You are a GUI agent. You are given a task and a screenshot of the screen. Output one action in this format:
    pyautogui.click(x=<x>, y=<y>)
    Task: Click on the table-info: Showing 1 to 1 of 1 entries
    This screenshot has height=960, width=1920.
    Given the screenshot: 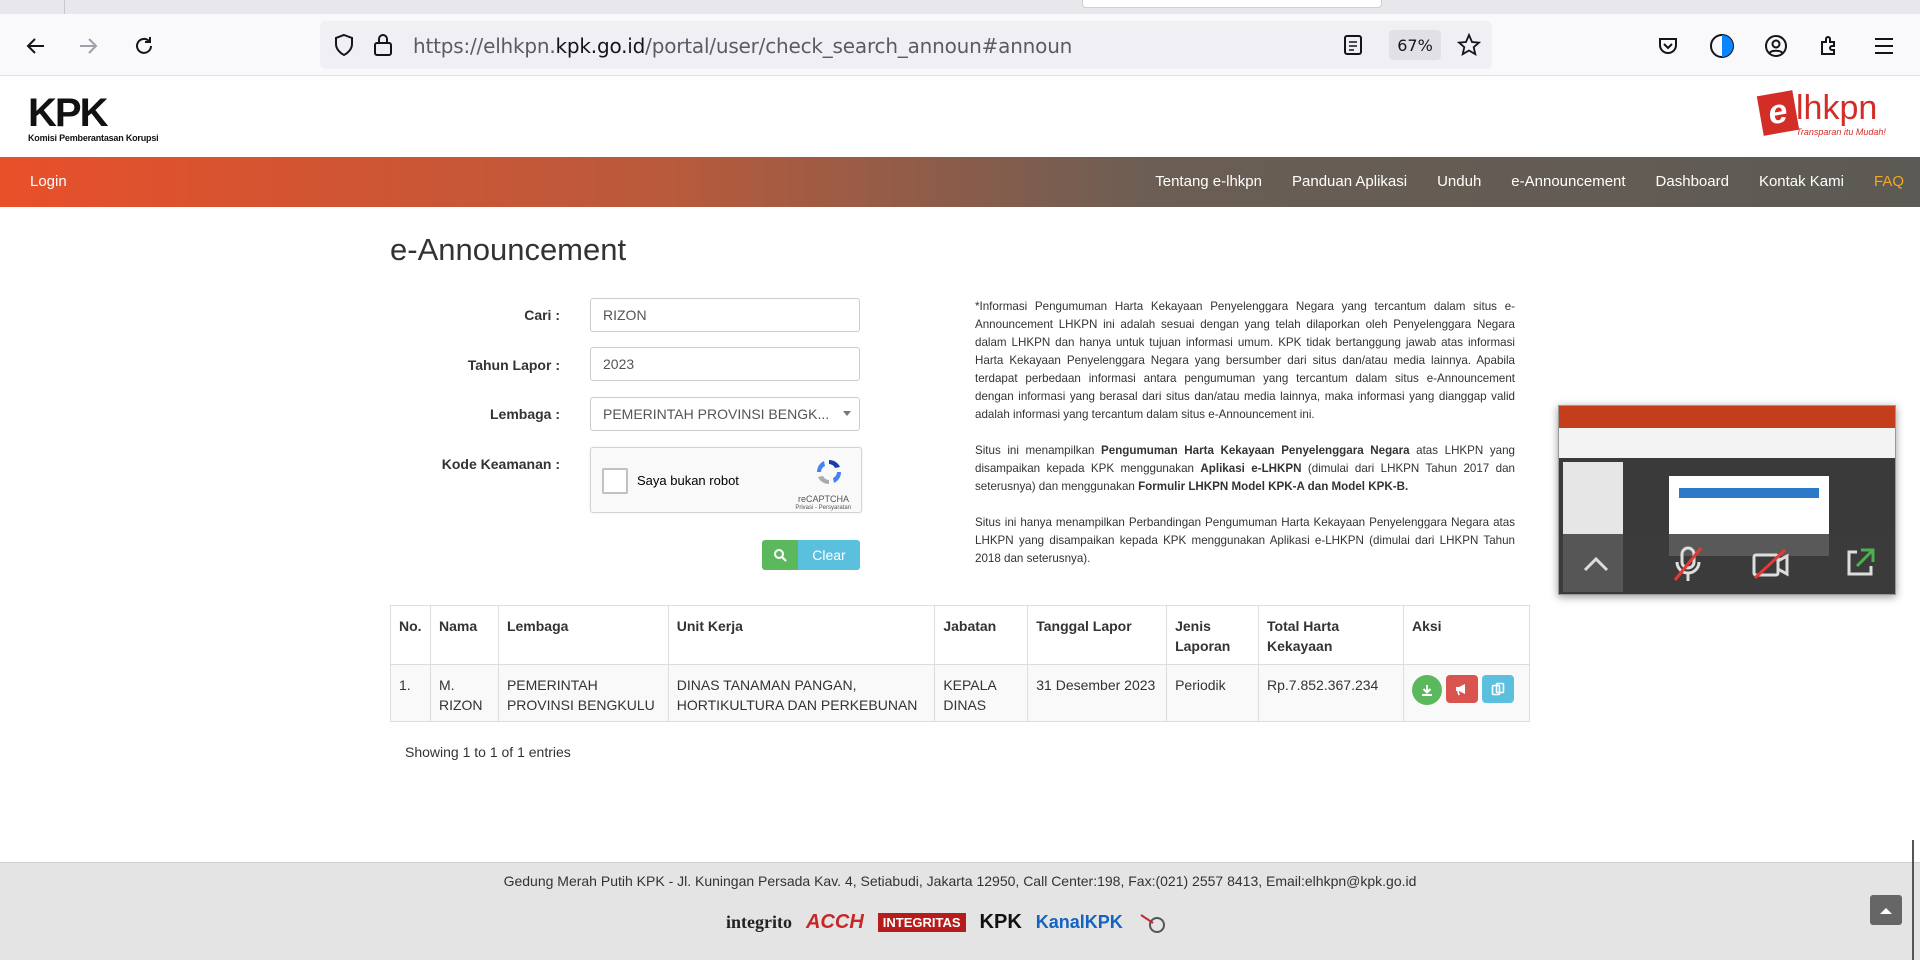 What is the action you would take?
    pyautogui.click(x=488, y=752)
    